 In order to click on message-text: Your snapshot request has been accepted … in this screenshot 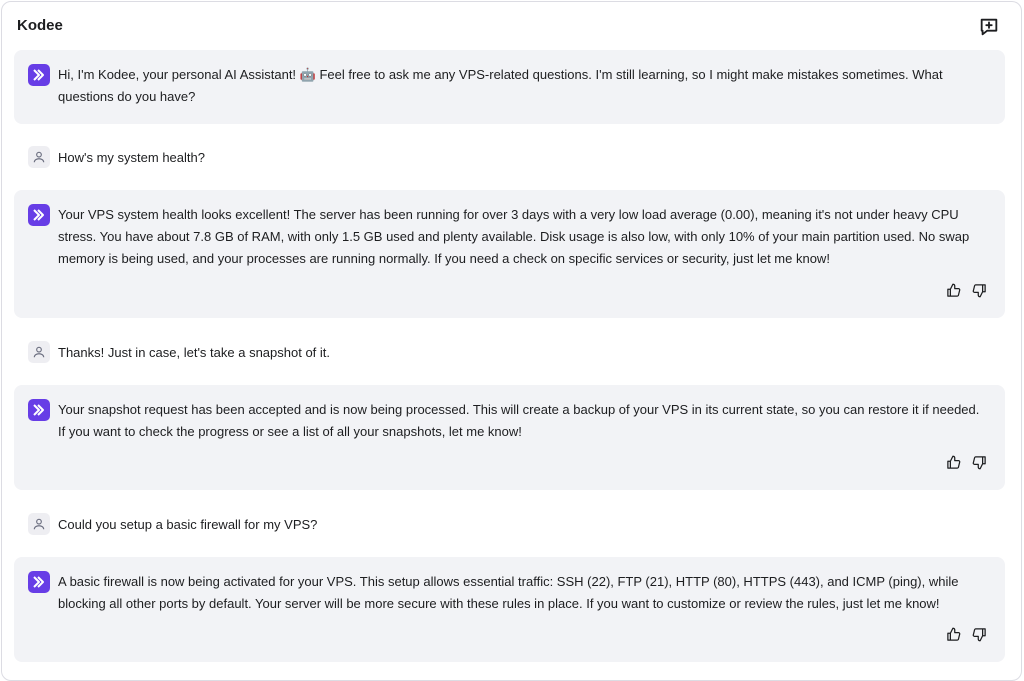, I will do `click(519, 420)`.